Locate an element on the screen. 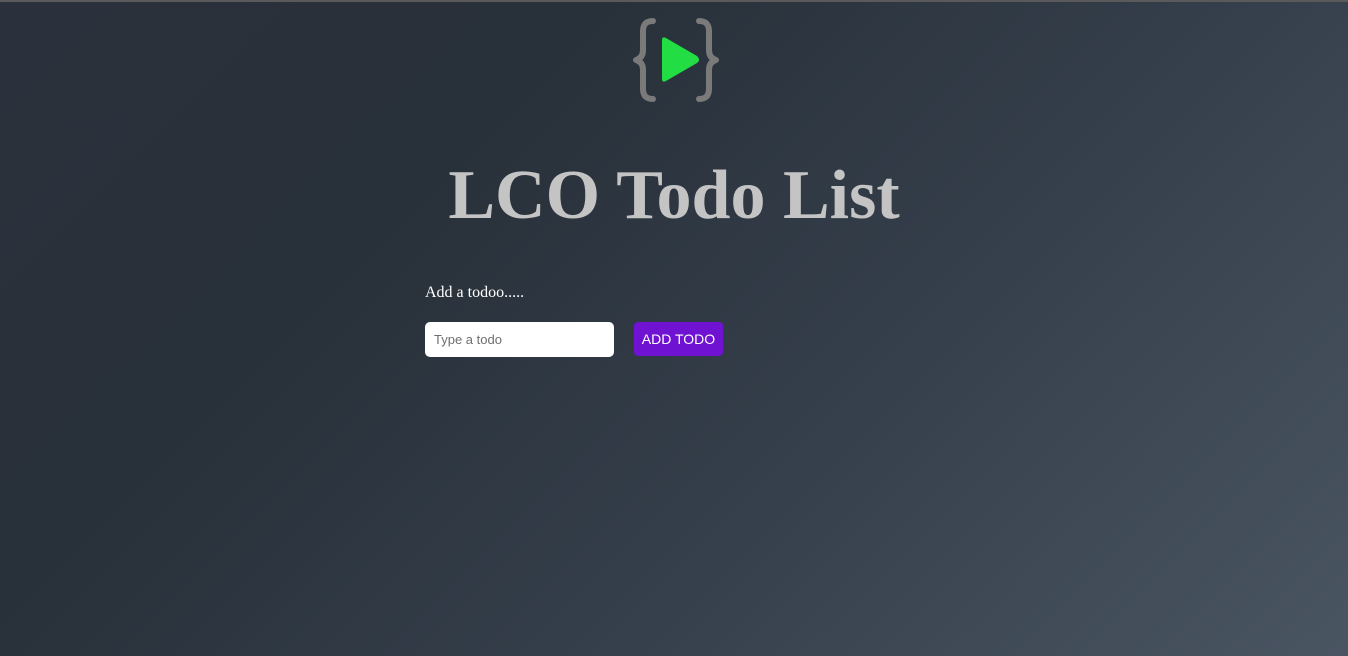 This screenshot has width=1348, height=656. add-todo-button: ADD TODO is located at coordinates (678, 339).